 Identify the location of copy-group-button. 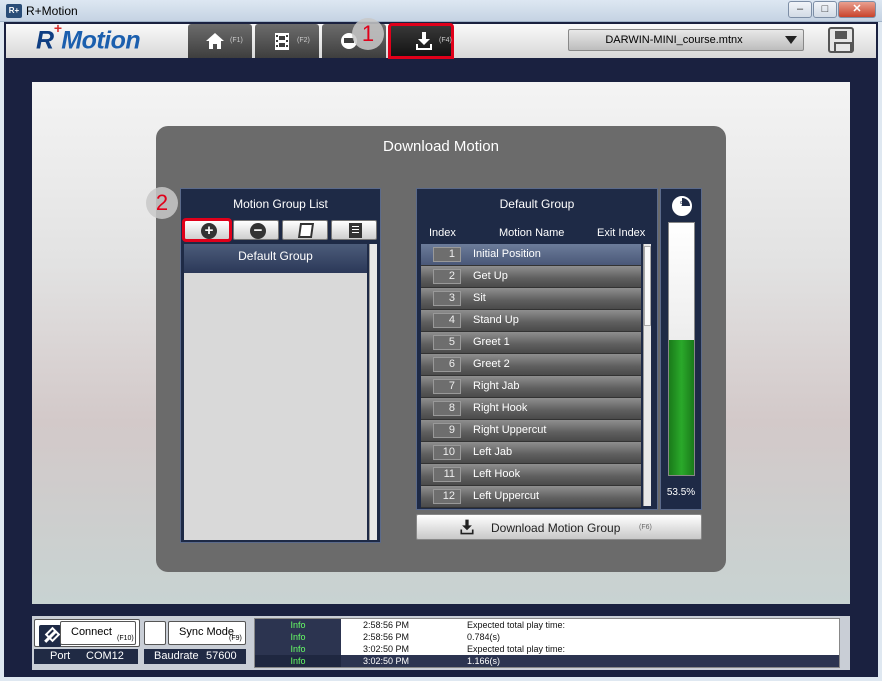
(354, 230).